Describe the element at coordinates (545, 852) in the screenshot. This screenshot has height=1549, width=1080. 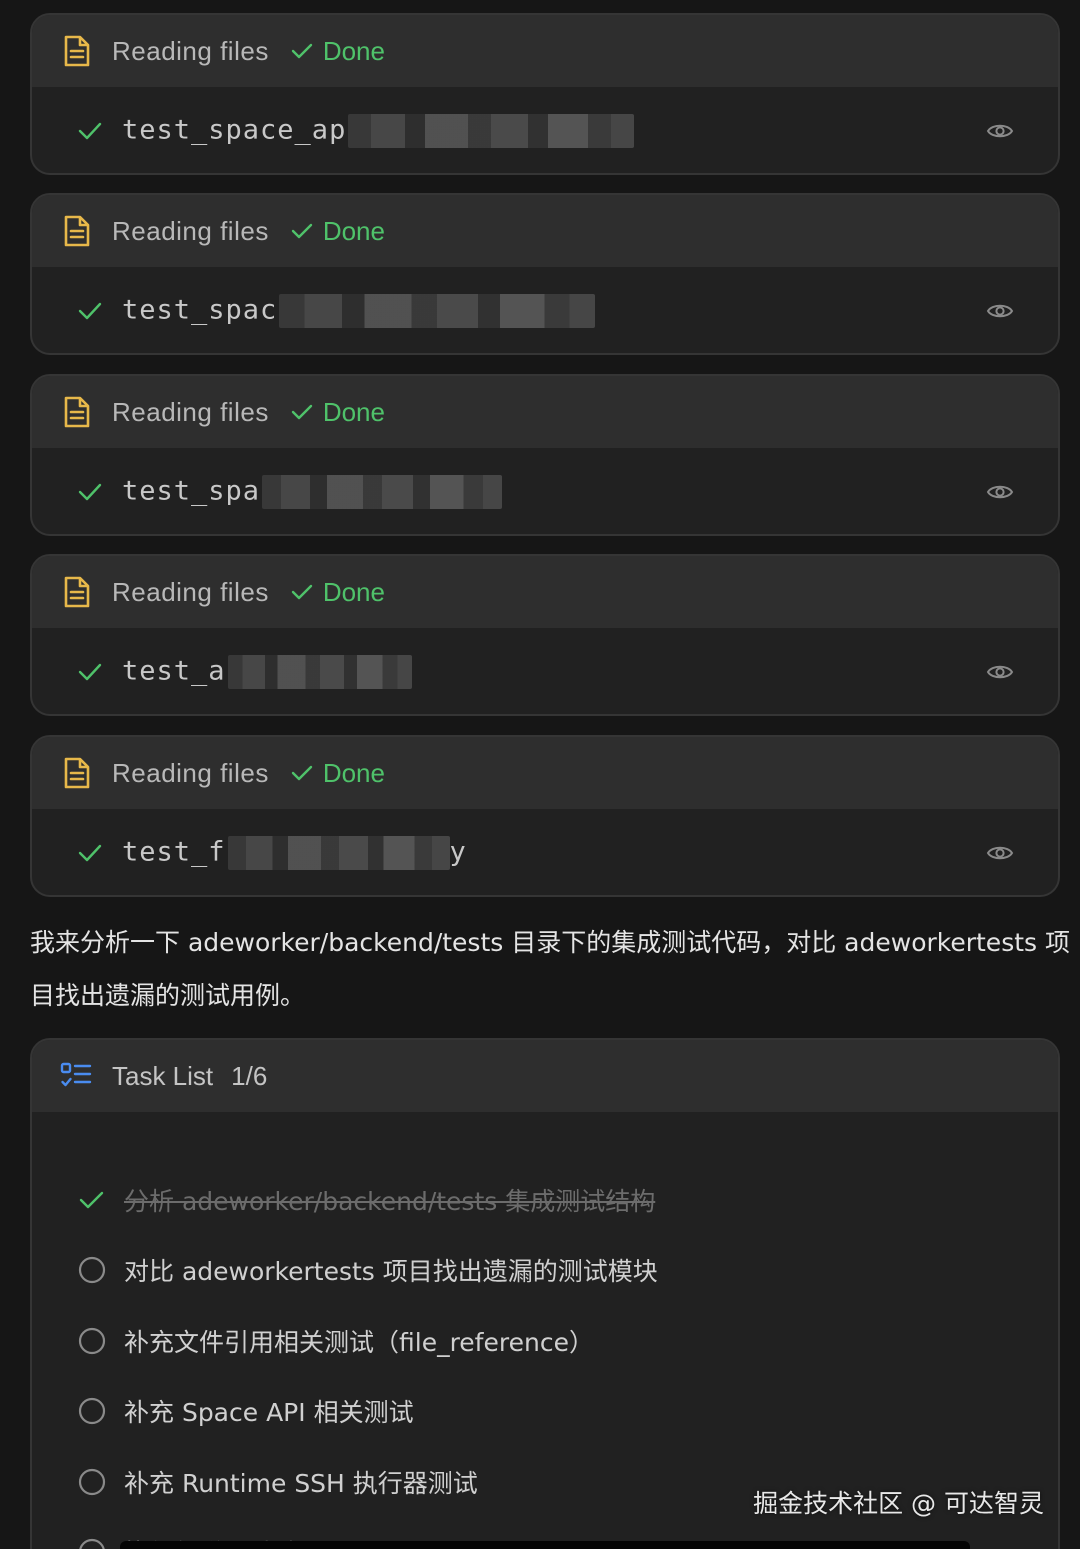
I see `file-row: test_f y` at that location.